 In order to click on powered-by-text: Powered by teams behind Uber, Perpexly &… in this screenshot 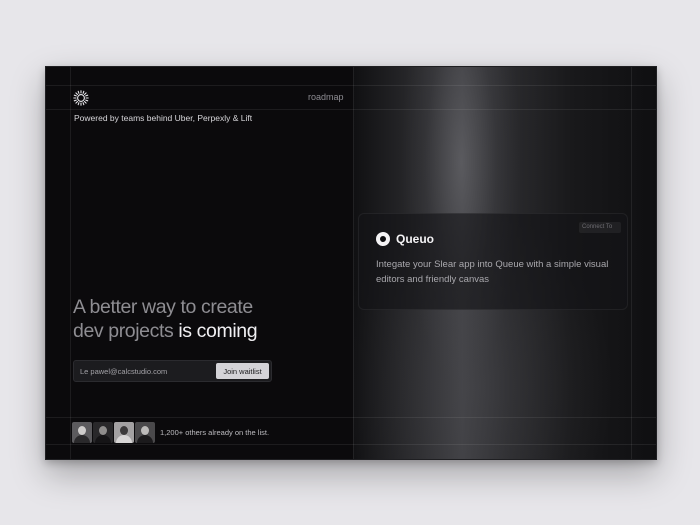, I will do `click(163, 118)`.